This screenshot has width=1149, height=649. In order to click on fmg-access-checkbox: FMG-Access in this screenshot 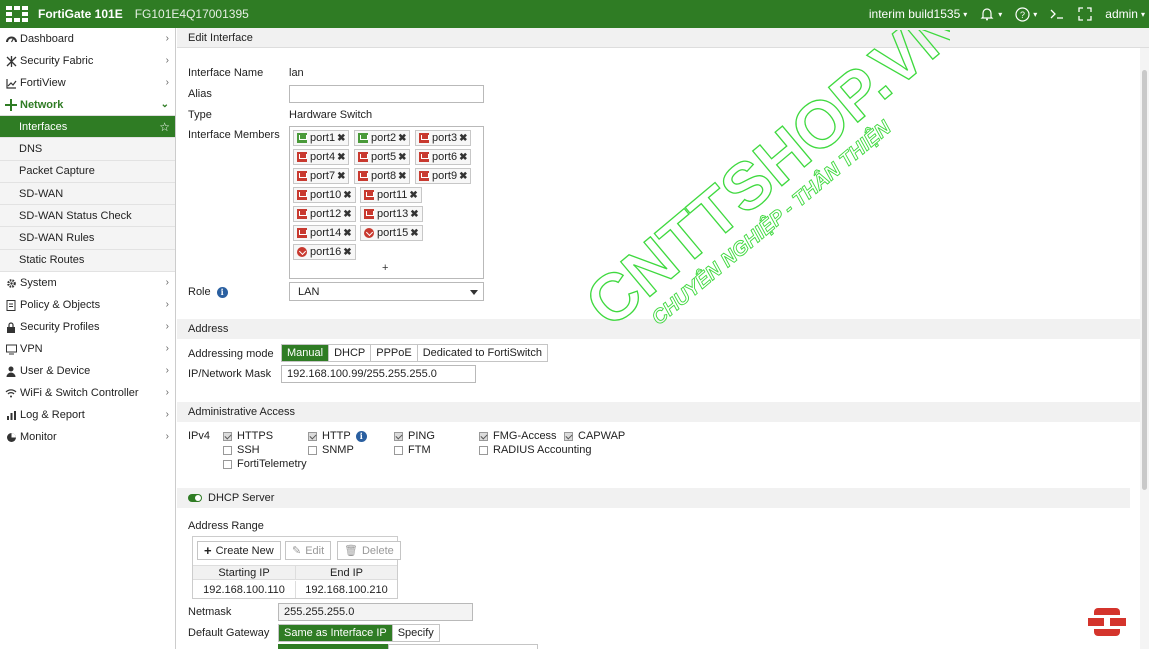, I will do `click(518, 436)`.